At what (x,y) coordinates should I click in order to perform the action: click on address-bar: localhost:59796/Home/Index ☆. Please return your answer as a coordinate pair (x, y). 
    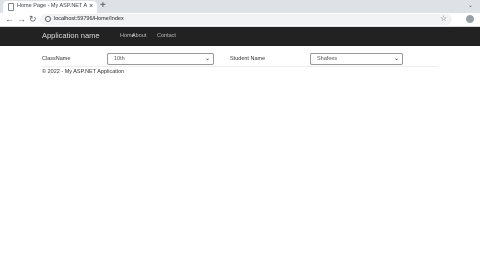
    Looking at the image, I should click on (246, 19).